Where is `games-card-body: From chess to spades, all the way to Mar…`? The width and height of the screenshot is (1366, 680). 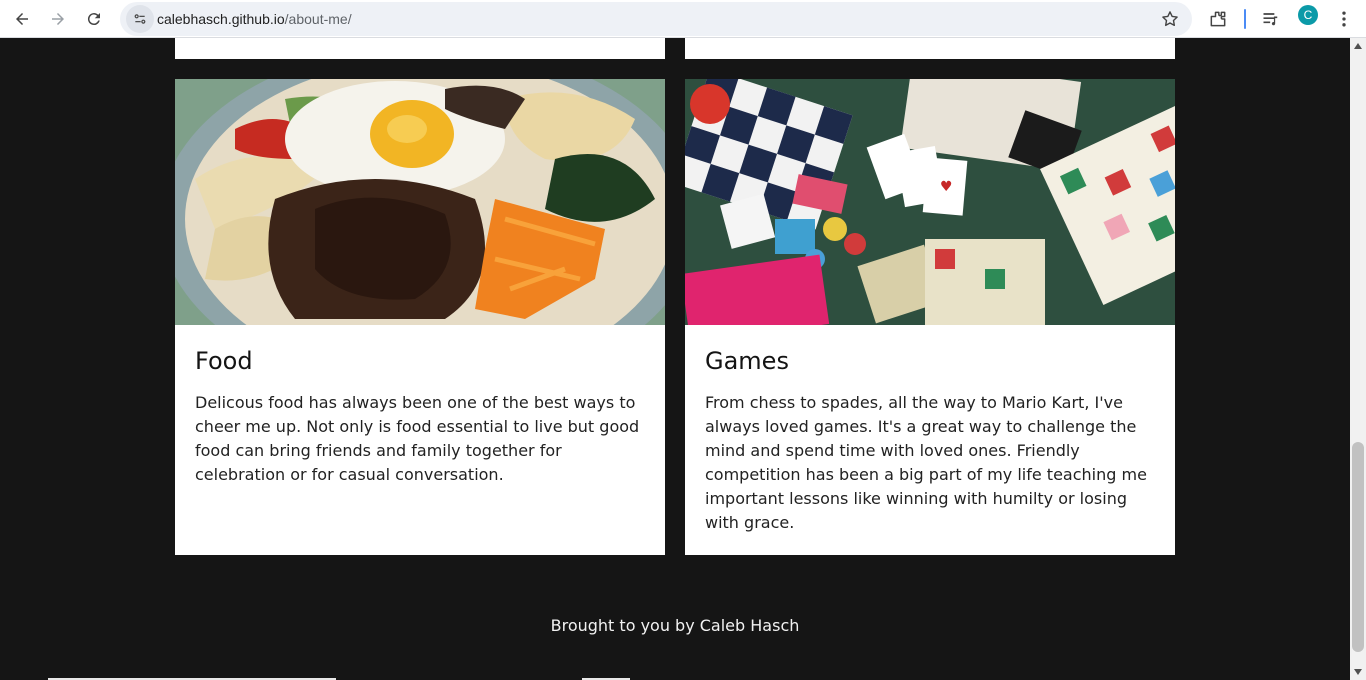 games-card-body: From chess to spades, all the way to Mar… is located at coordinates (926, 462).